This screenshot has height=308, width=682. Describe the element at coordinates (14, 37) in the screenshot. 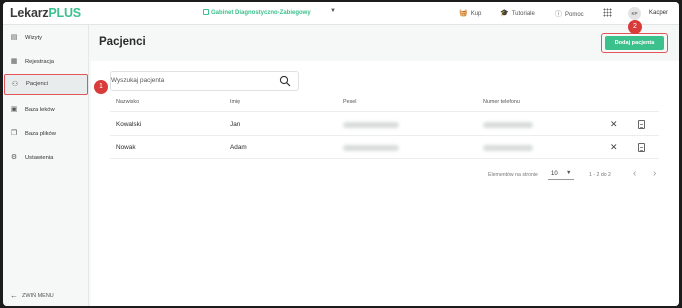

I see `clipboard-icon: ▤` at that location.